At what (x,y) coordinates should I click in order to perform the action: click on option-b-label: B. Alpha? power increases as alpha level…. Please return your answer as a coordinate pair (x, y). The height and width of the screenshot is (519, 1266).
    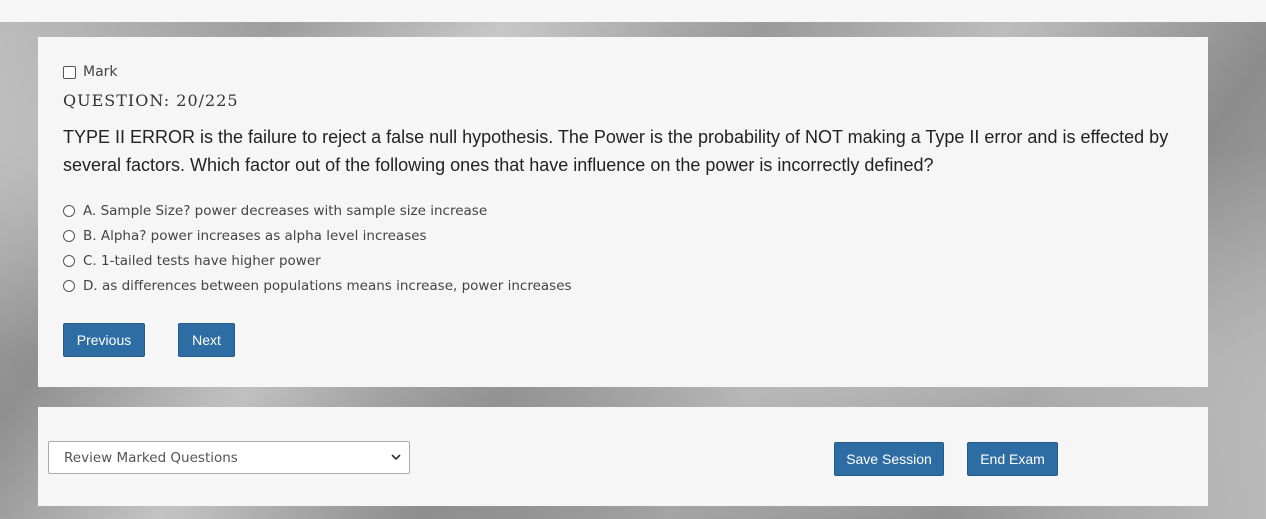
    Looking at the image, I should click on (255, 235).